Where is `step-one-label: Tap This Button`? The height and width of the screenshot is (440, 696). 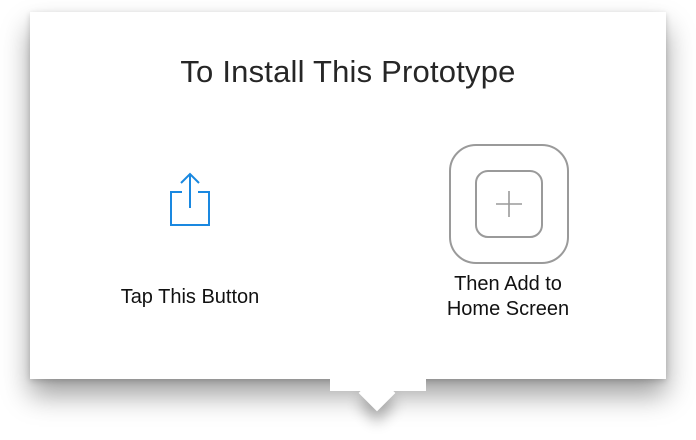
step-one-label: Tap This Button is located at coordinates (190, 297).